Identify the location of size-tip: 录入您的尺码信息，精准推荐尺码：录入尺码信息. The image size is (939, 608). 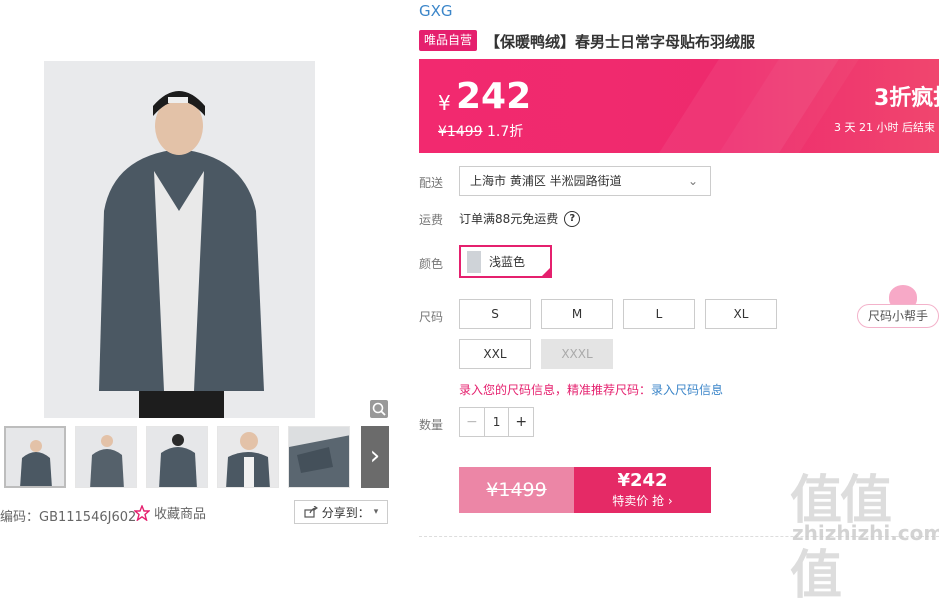
(591, 389).